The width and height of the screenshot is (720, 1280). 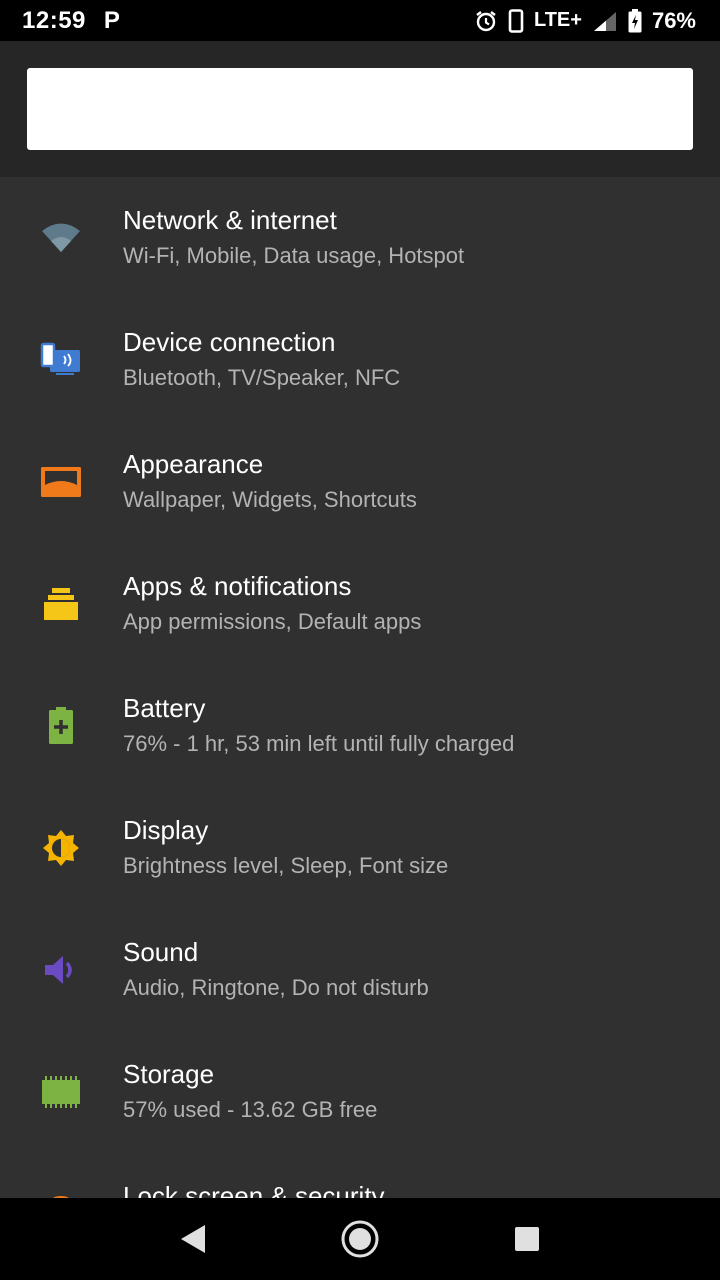 What do you see at coordinates (294, 255) in the screenshot?
I see `settings-item-subtitle: Wi-Fi, Mobile, Data usage, Hotspot` at bounding box center [294, 255].